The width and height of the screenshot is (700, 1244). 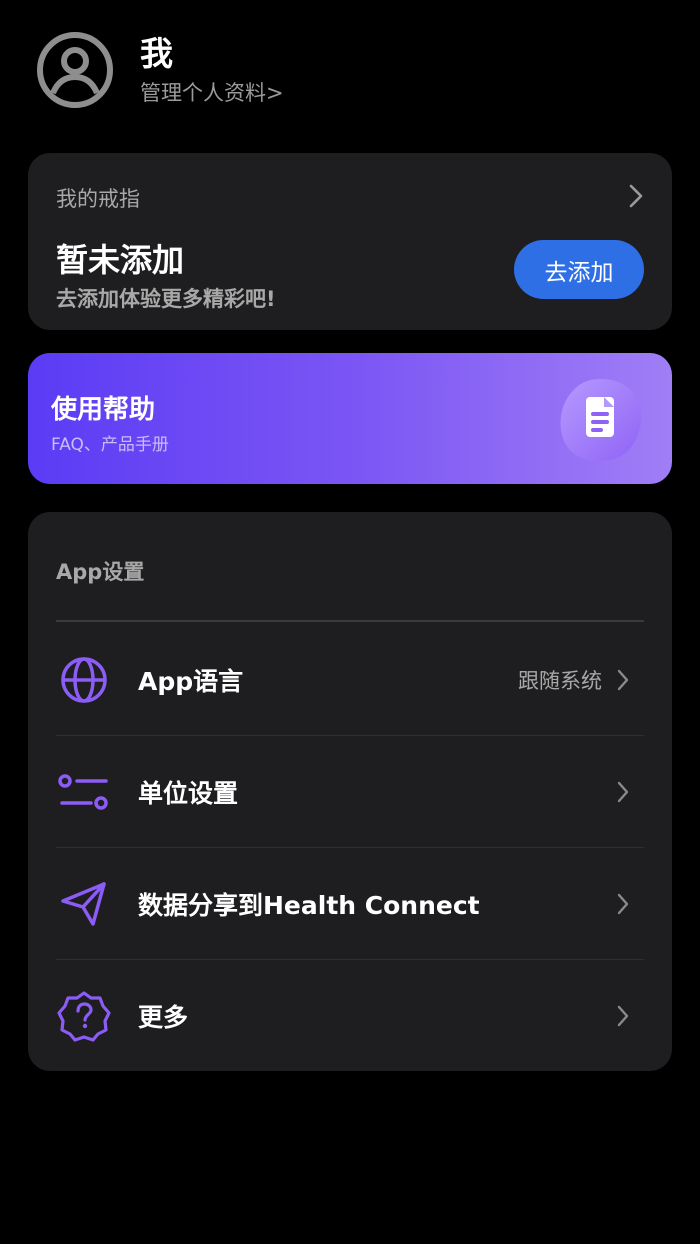 I want to click on divider, so click(x=350, y=621).